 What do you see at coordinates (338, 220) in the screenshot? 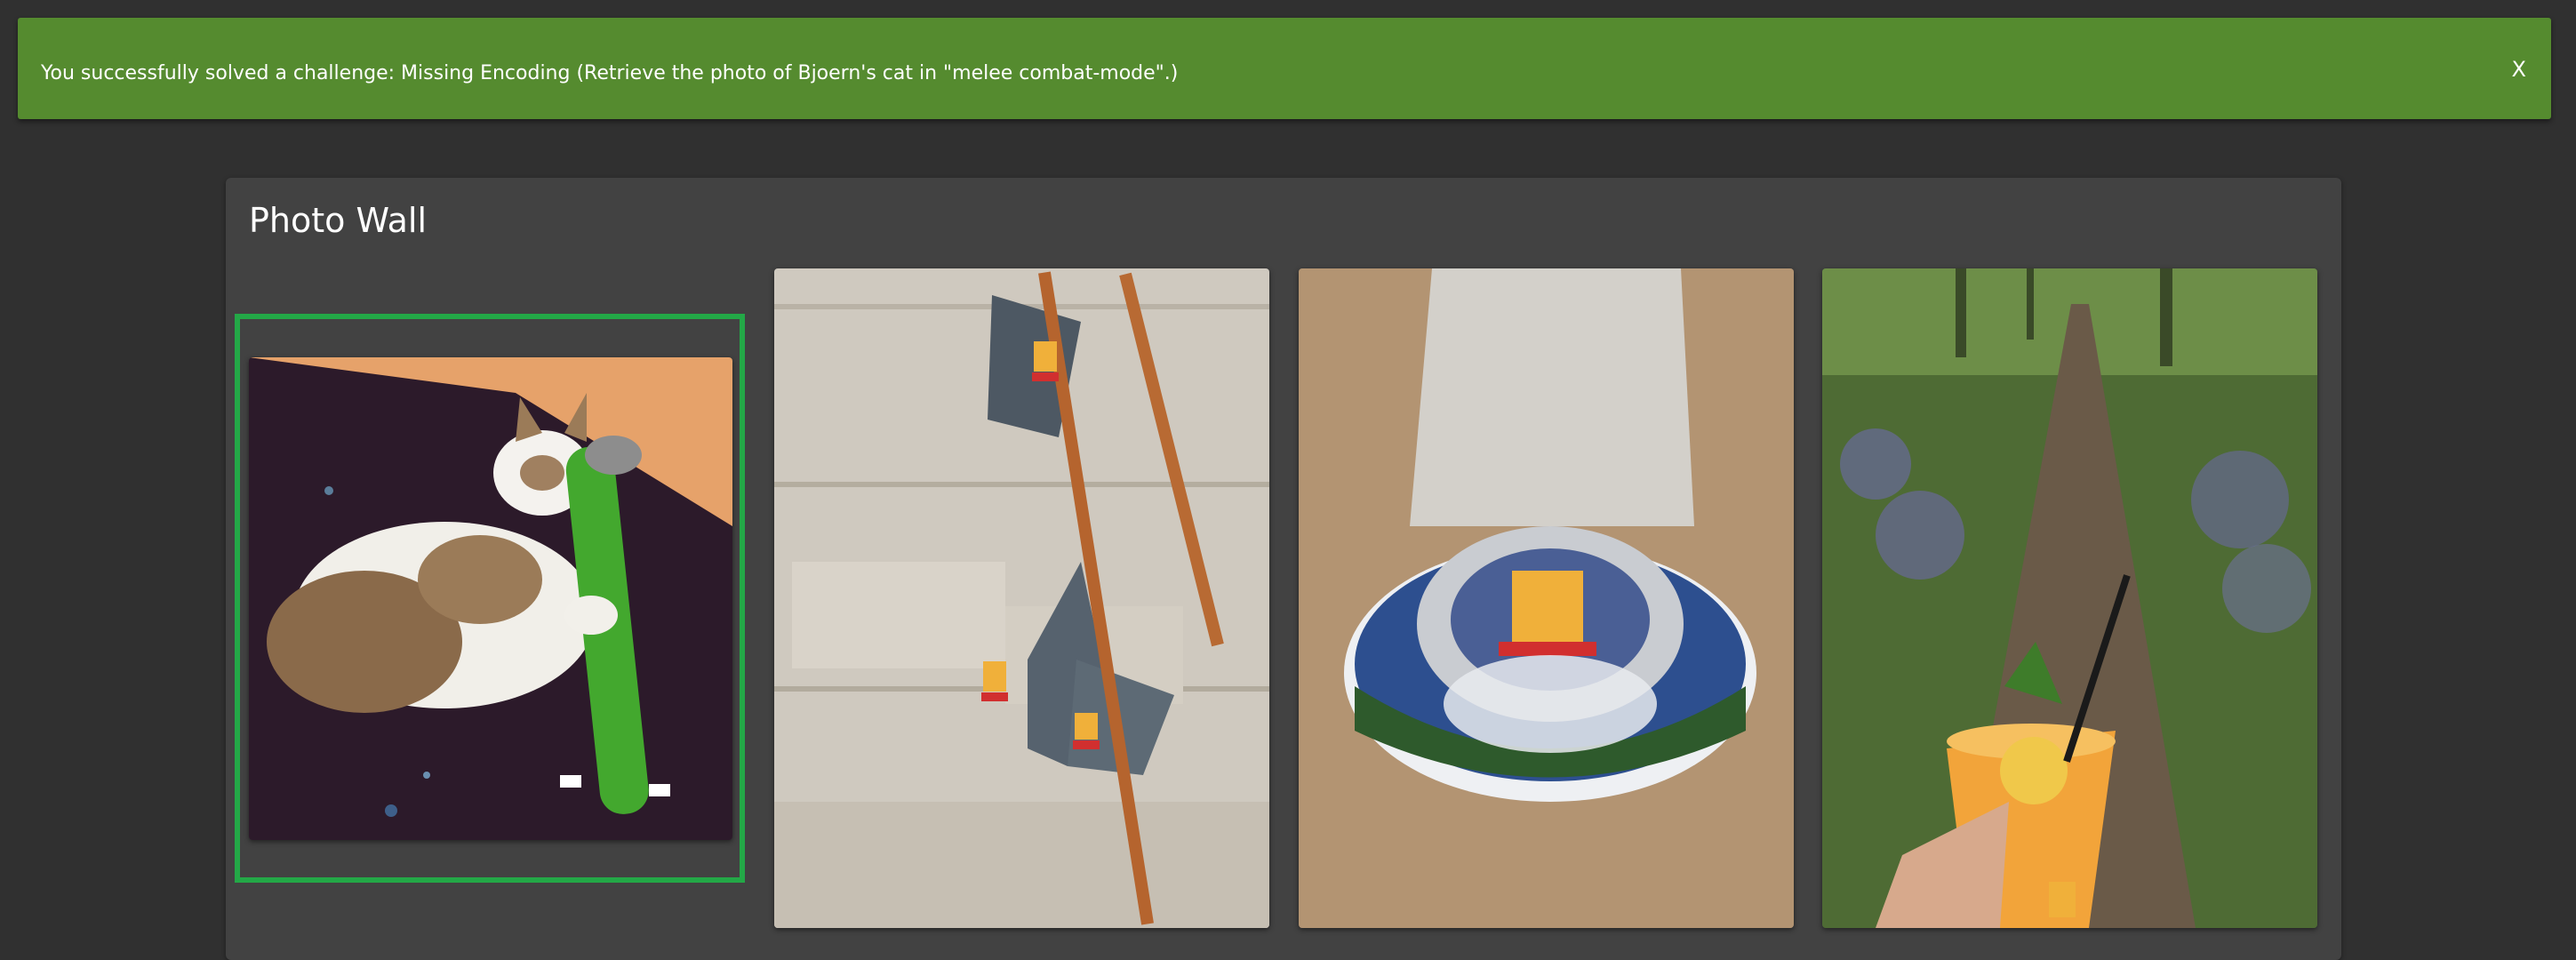
I see `page-title: Photo Wall` at bounding box center [338, 220].